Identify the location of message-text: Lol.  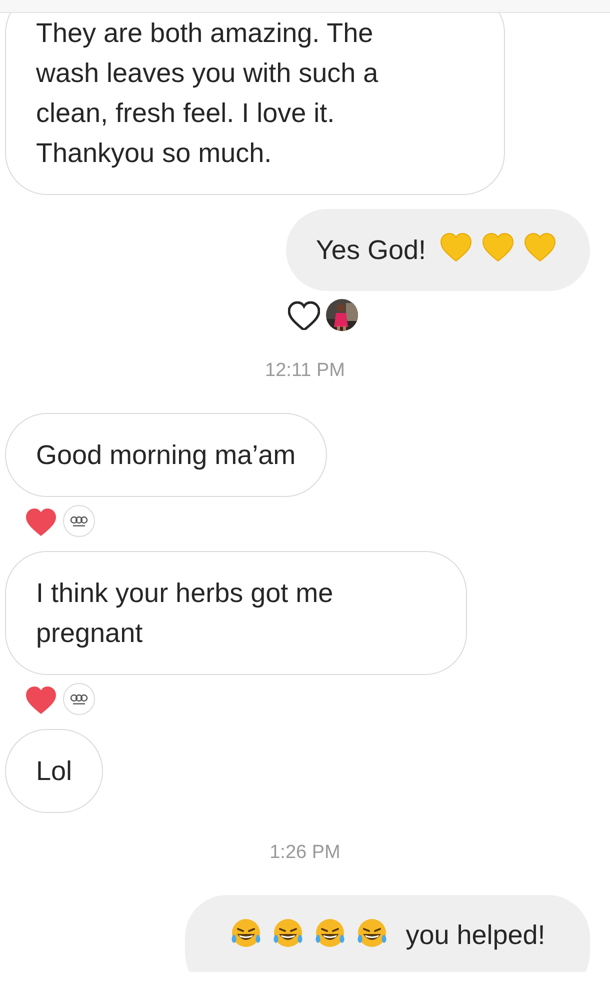
(54, 771).